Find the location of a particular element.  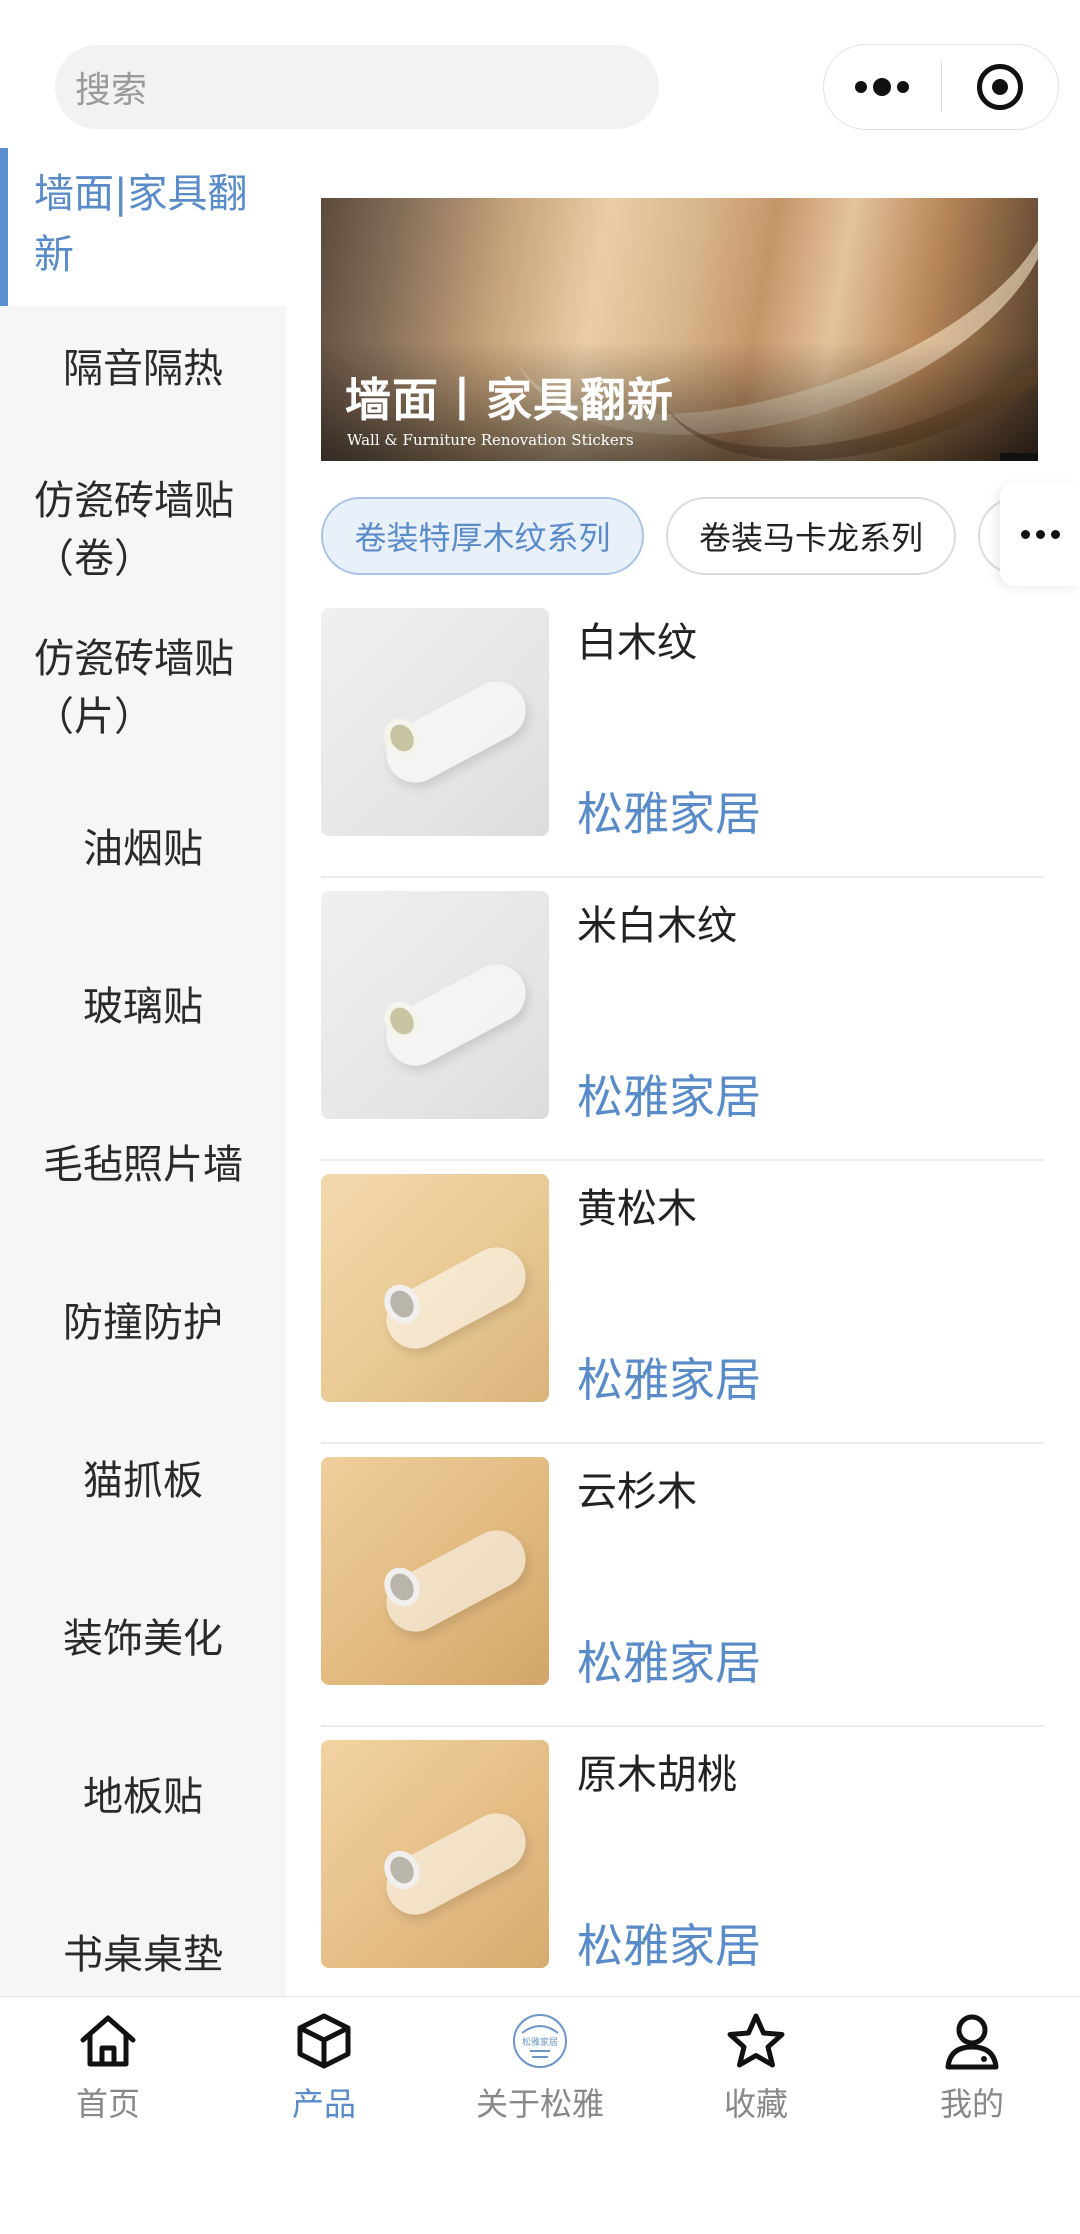

tab-home: 首页 is located at coordinates (108, 2071).